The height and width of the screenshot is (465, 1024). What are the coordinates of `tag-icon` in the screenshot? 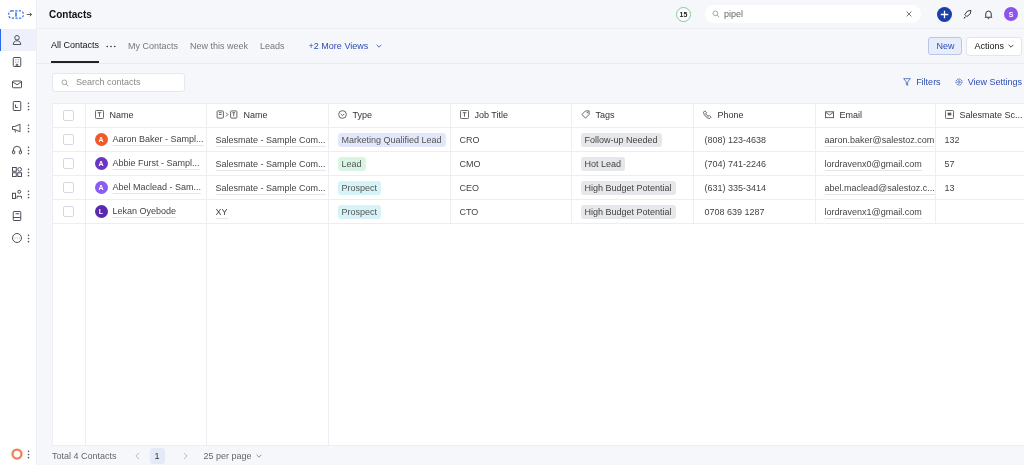 It's located at (585, 115).